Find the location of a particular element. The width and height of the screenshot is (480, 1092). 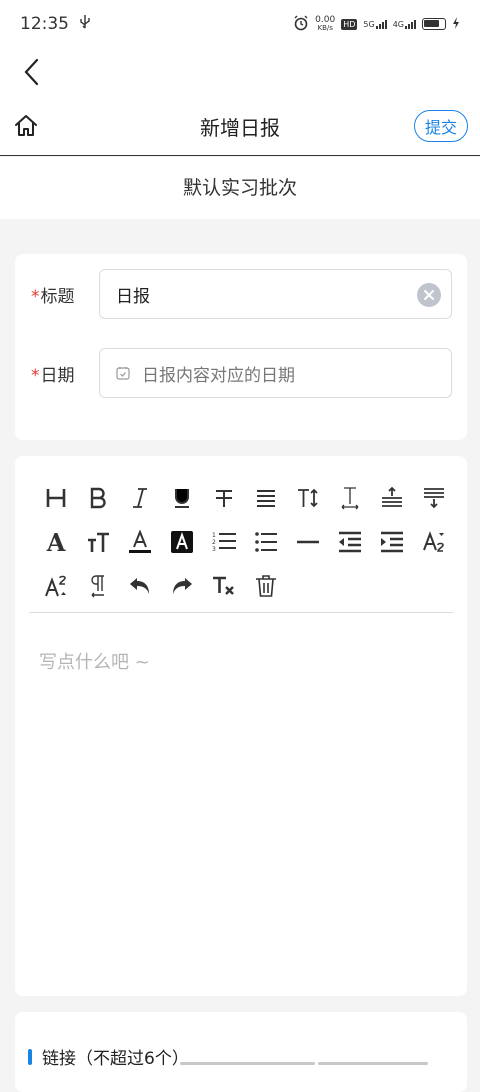

hd-badge: HD is located at coordinates (349, 24).